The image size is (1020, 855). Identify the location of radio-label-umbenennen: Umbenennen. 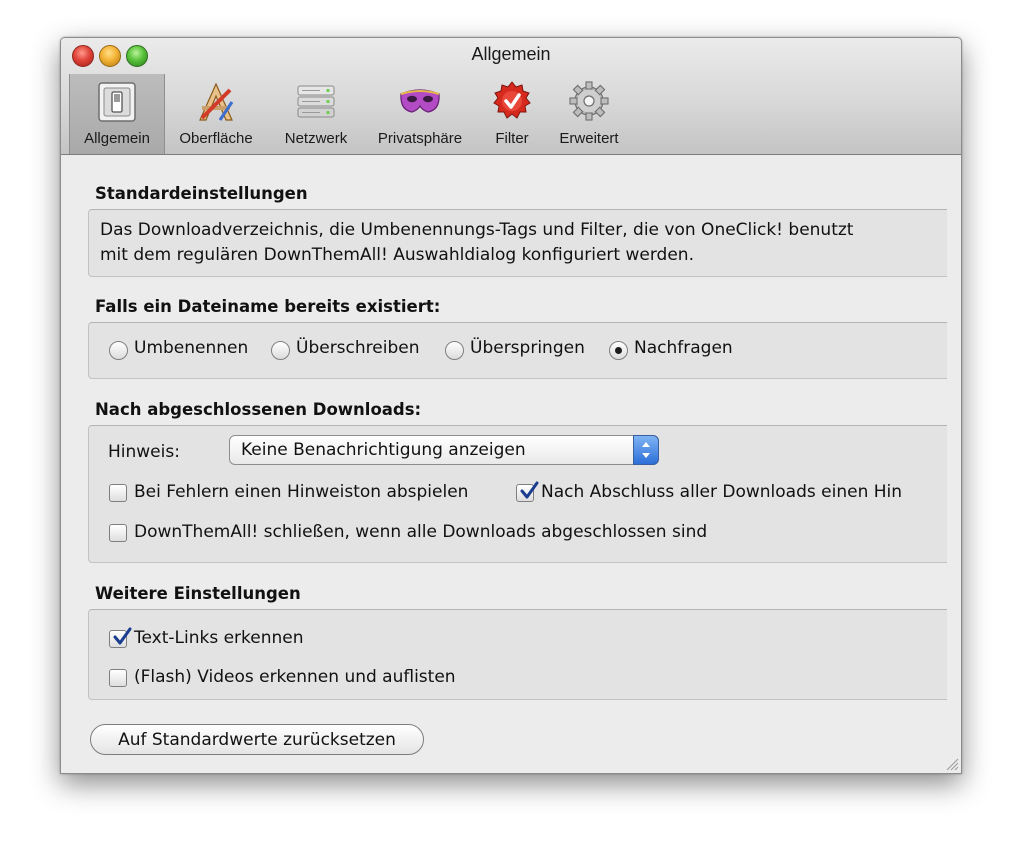
(191, 348).